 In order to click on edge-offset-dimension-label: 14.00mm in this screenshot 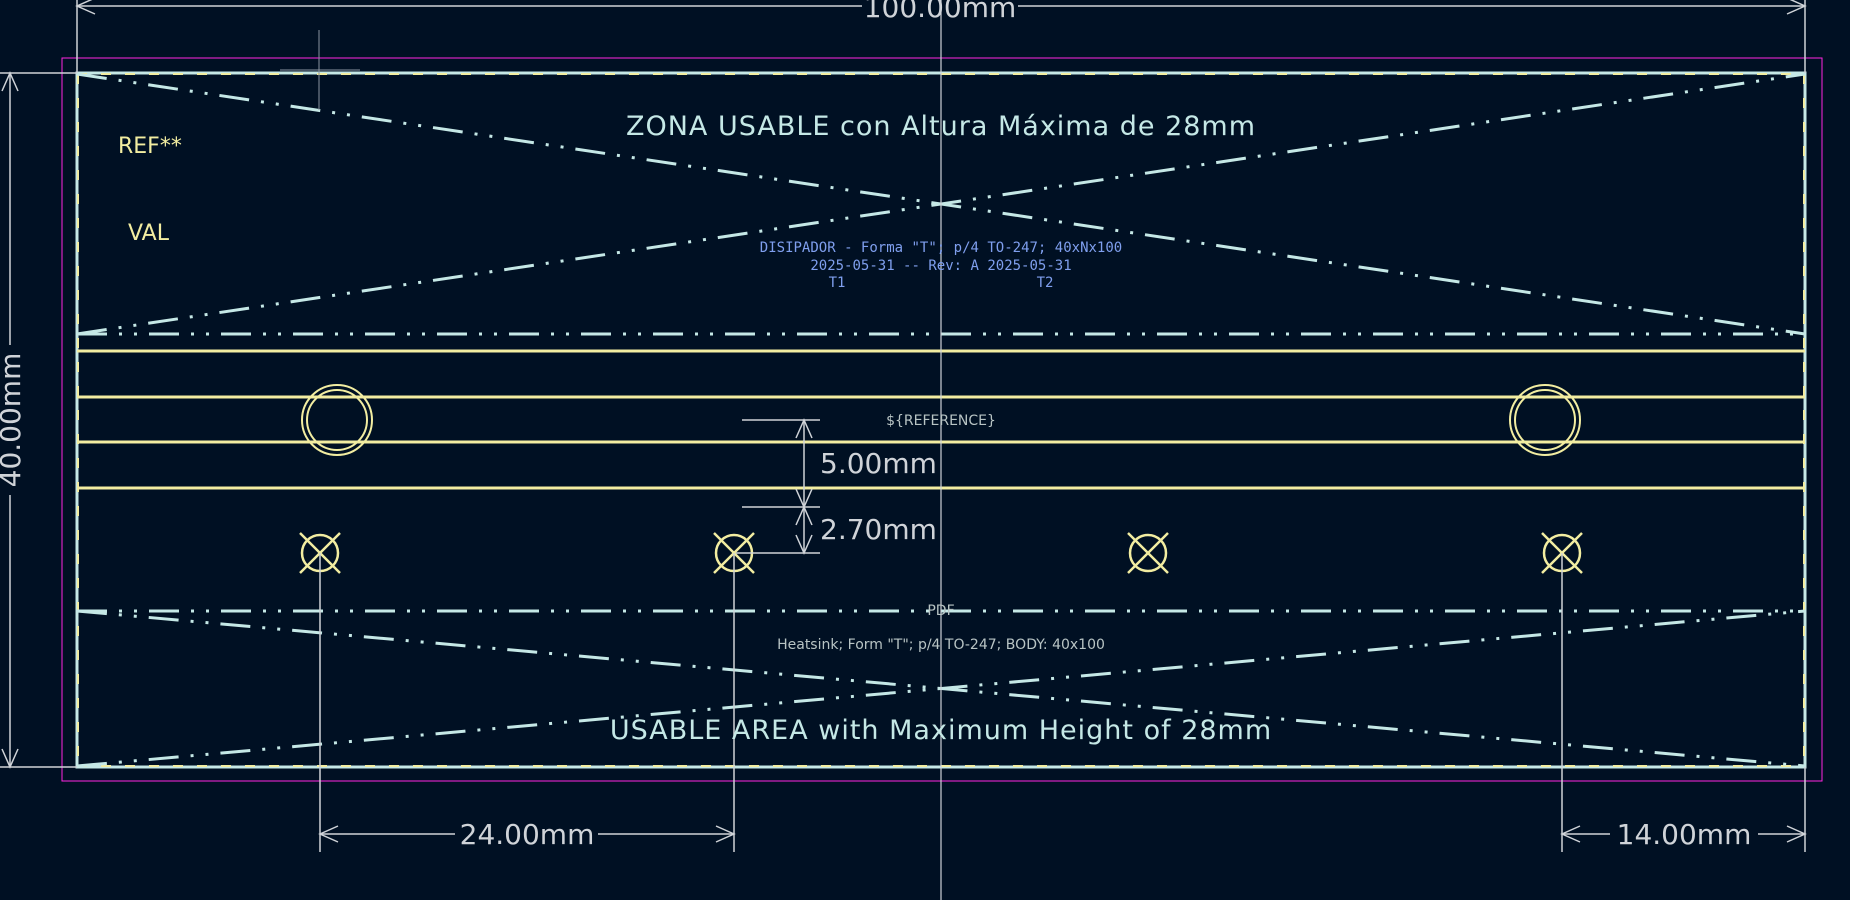, I will do `click(1684, 834)`.